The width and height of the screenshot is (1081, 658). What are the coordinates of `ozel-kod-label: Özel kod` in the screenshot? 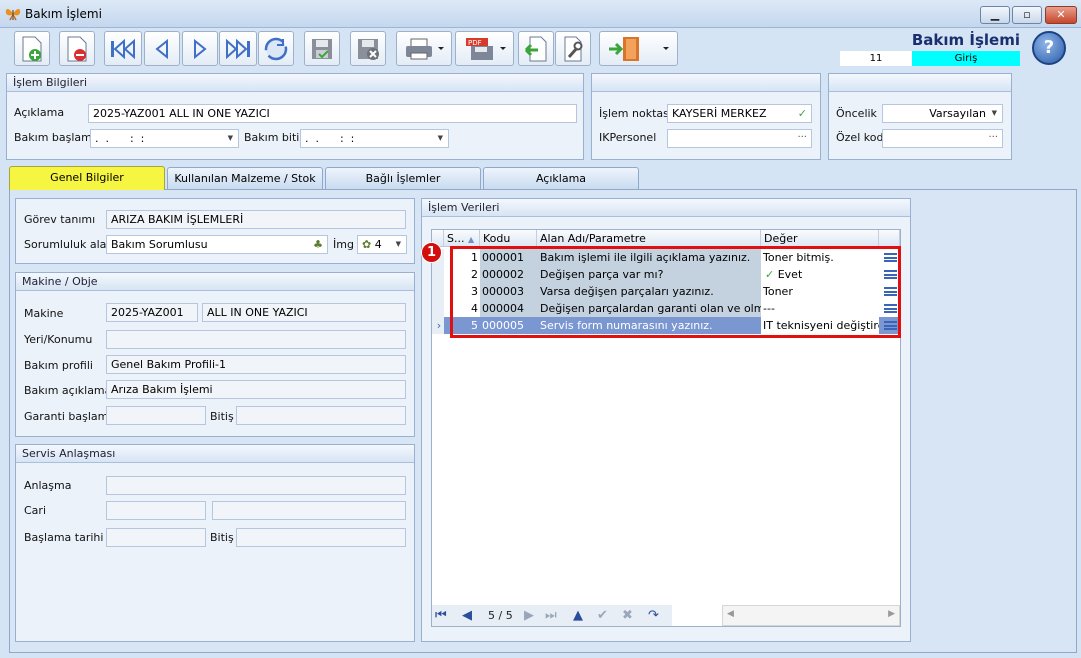 It's located at (860, 137).